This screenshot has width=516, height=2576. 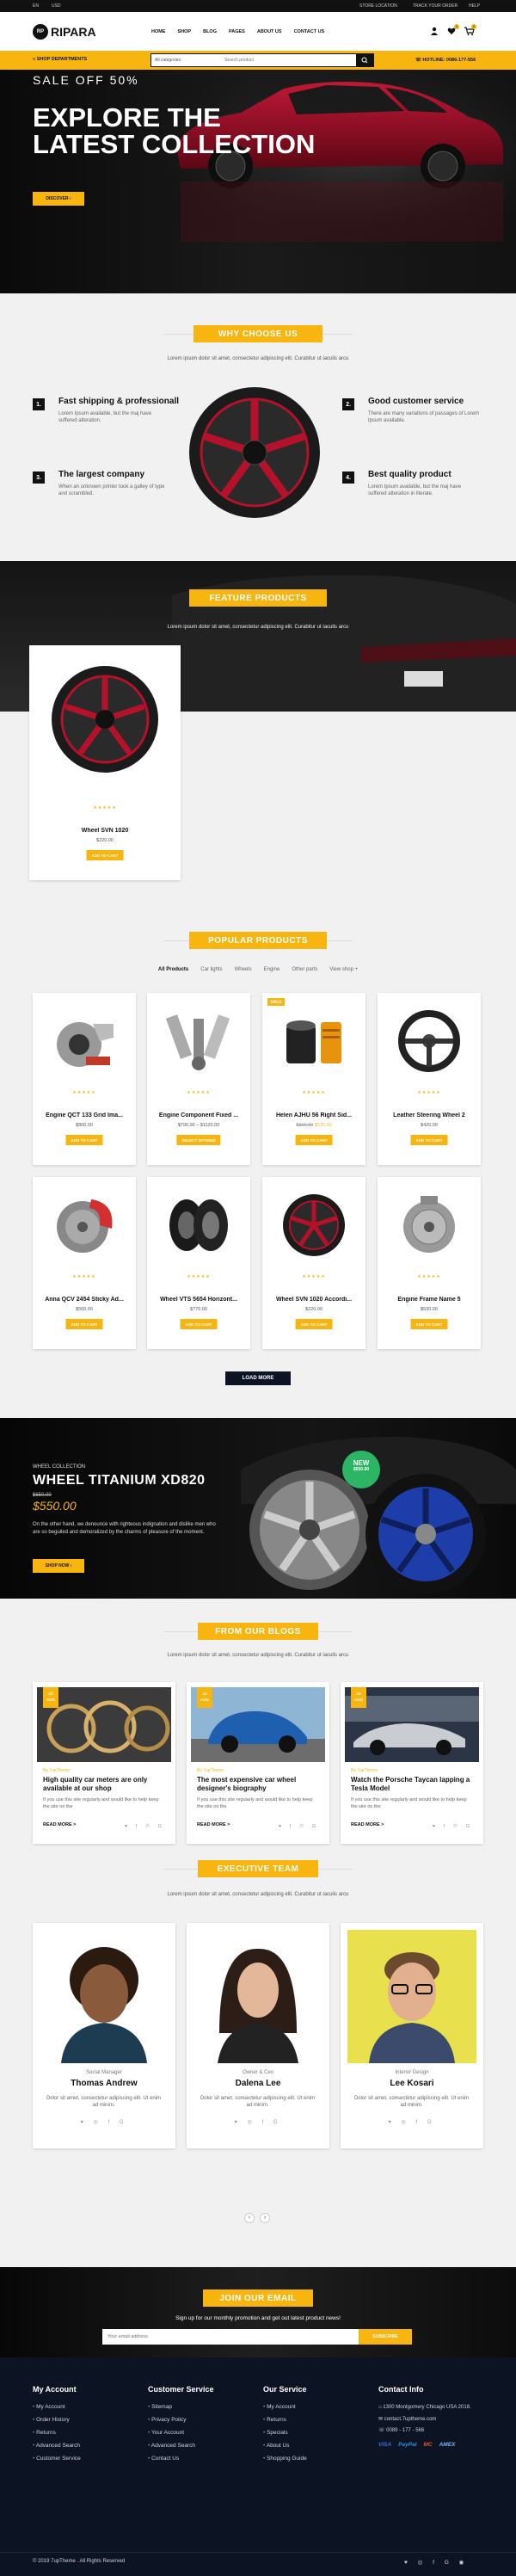 What do you see at coordinates (258, 1378) in the screenshot?
I see `load-more-button: LOAD MORE` at bounding box center [258, 1378].